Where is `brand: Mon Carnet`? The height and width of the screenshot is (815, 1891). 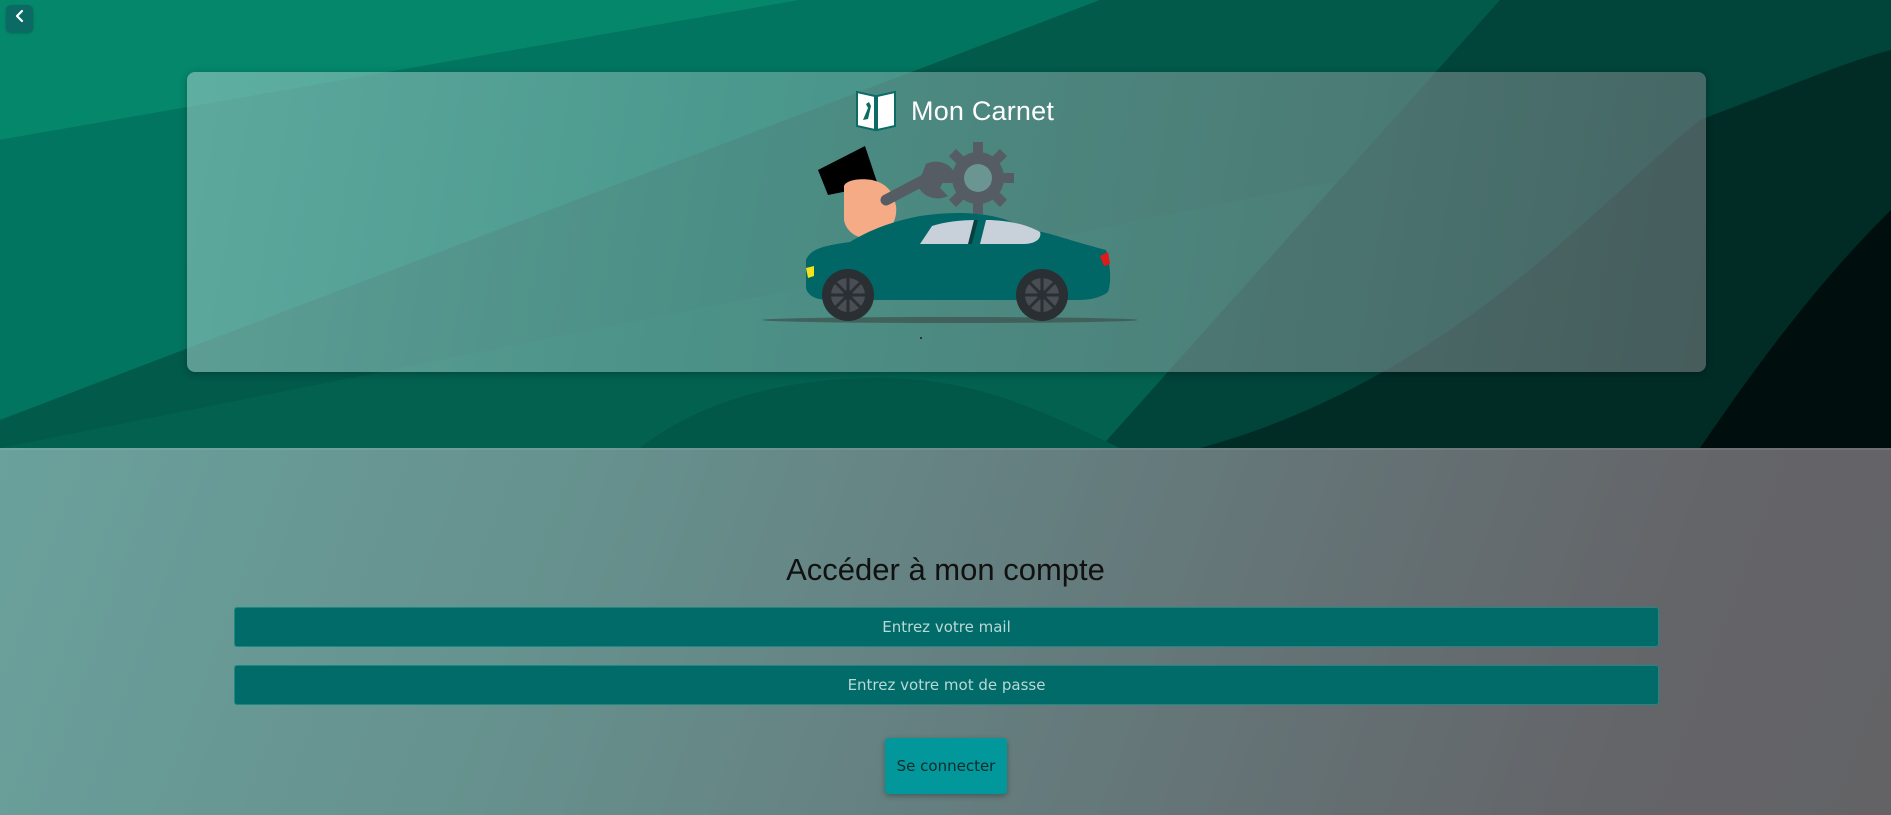 brand: Mon Carnet is located at coordinates (954, 111).